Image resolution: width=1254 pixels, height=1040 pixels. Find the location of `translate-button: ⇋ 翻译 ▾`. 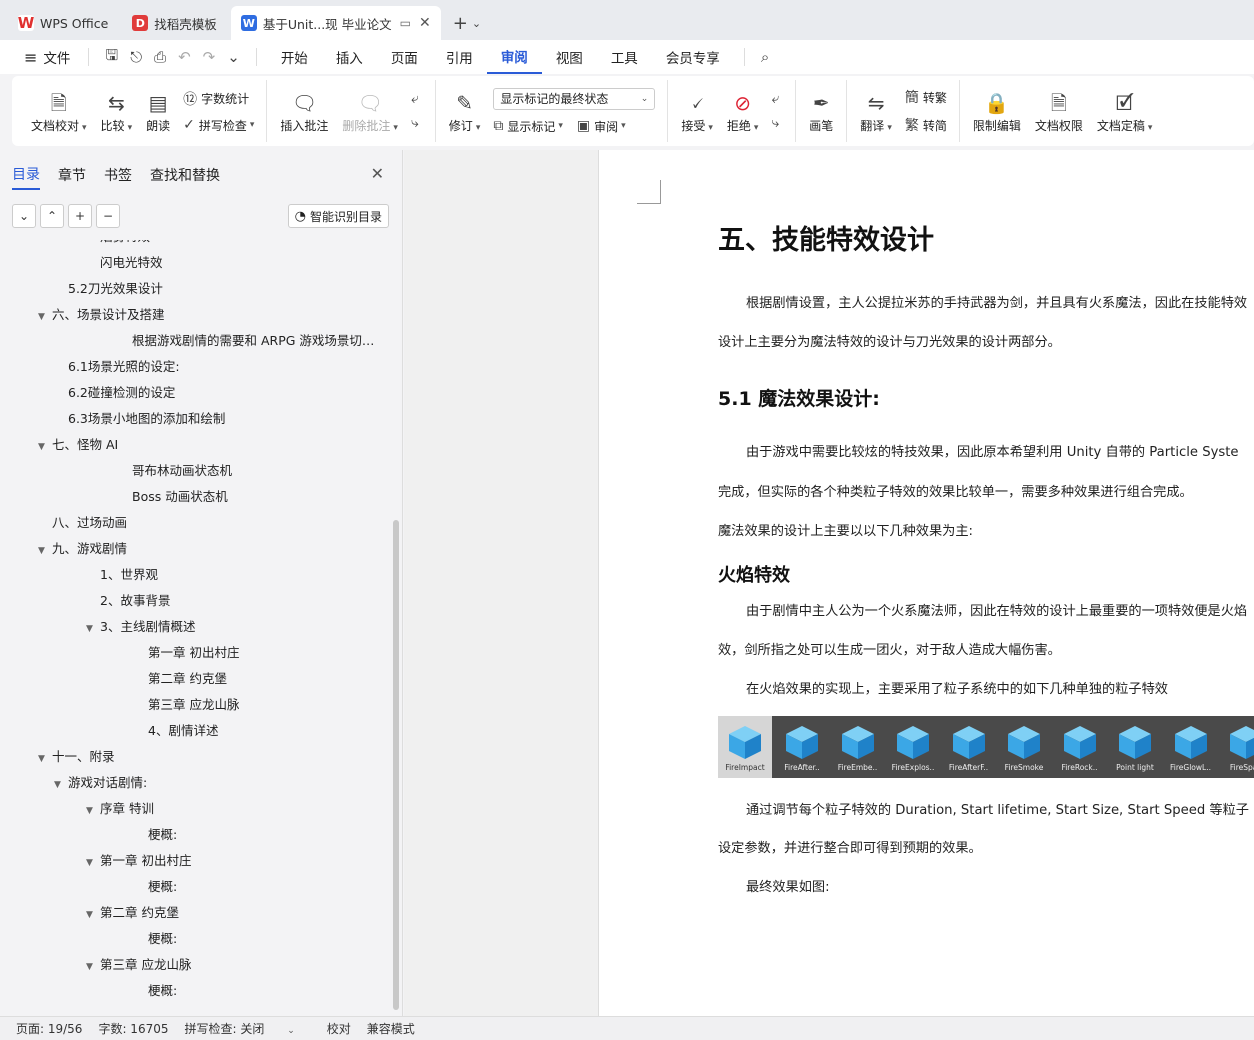

translate-button: ⇋ 翻译 ▾ is located at coordinates (876, 111).